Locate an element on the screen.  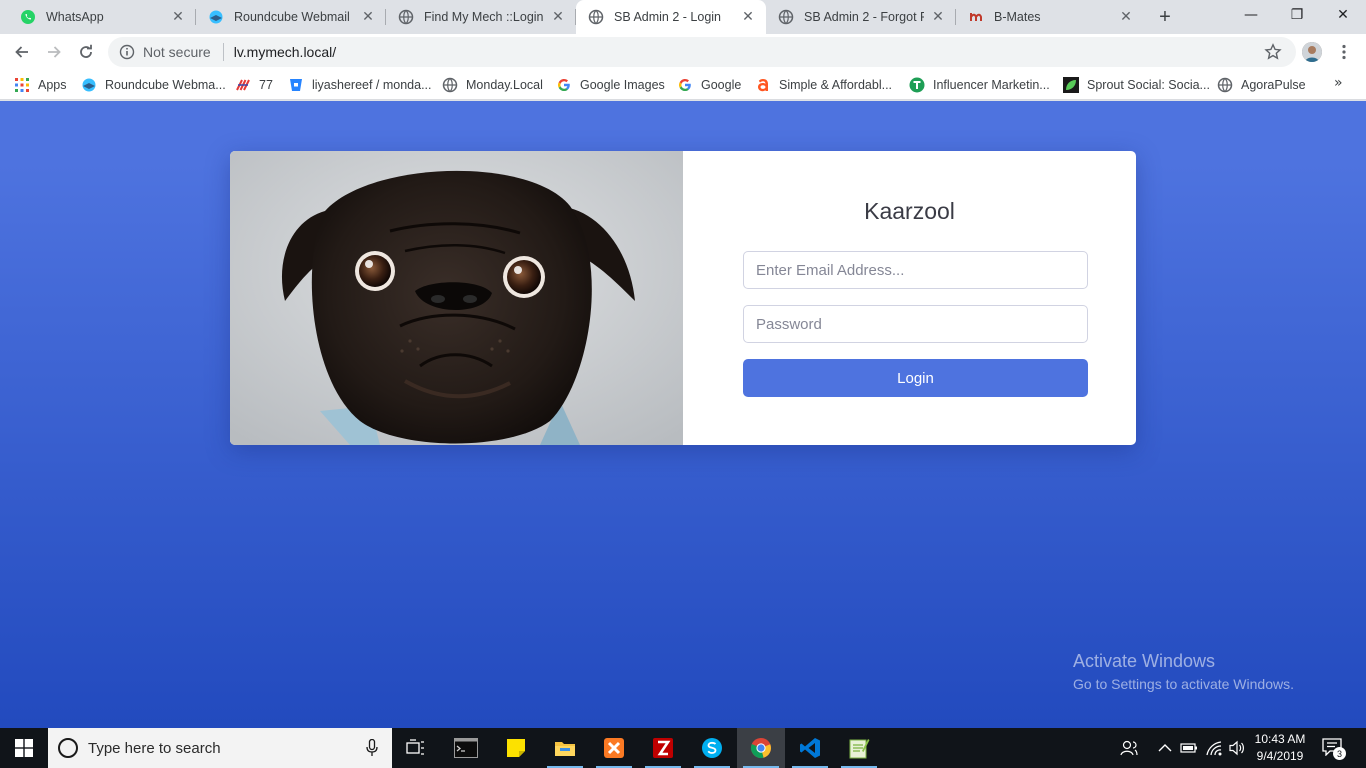
wifi-icon is located at coordinates (1214, 748).